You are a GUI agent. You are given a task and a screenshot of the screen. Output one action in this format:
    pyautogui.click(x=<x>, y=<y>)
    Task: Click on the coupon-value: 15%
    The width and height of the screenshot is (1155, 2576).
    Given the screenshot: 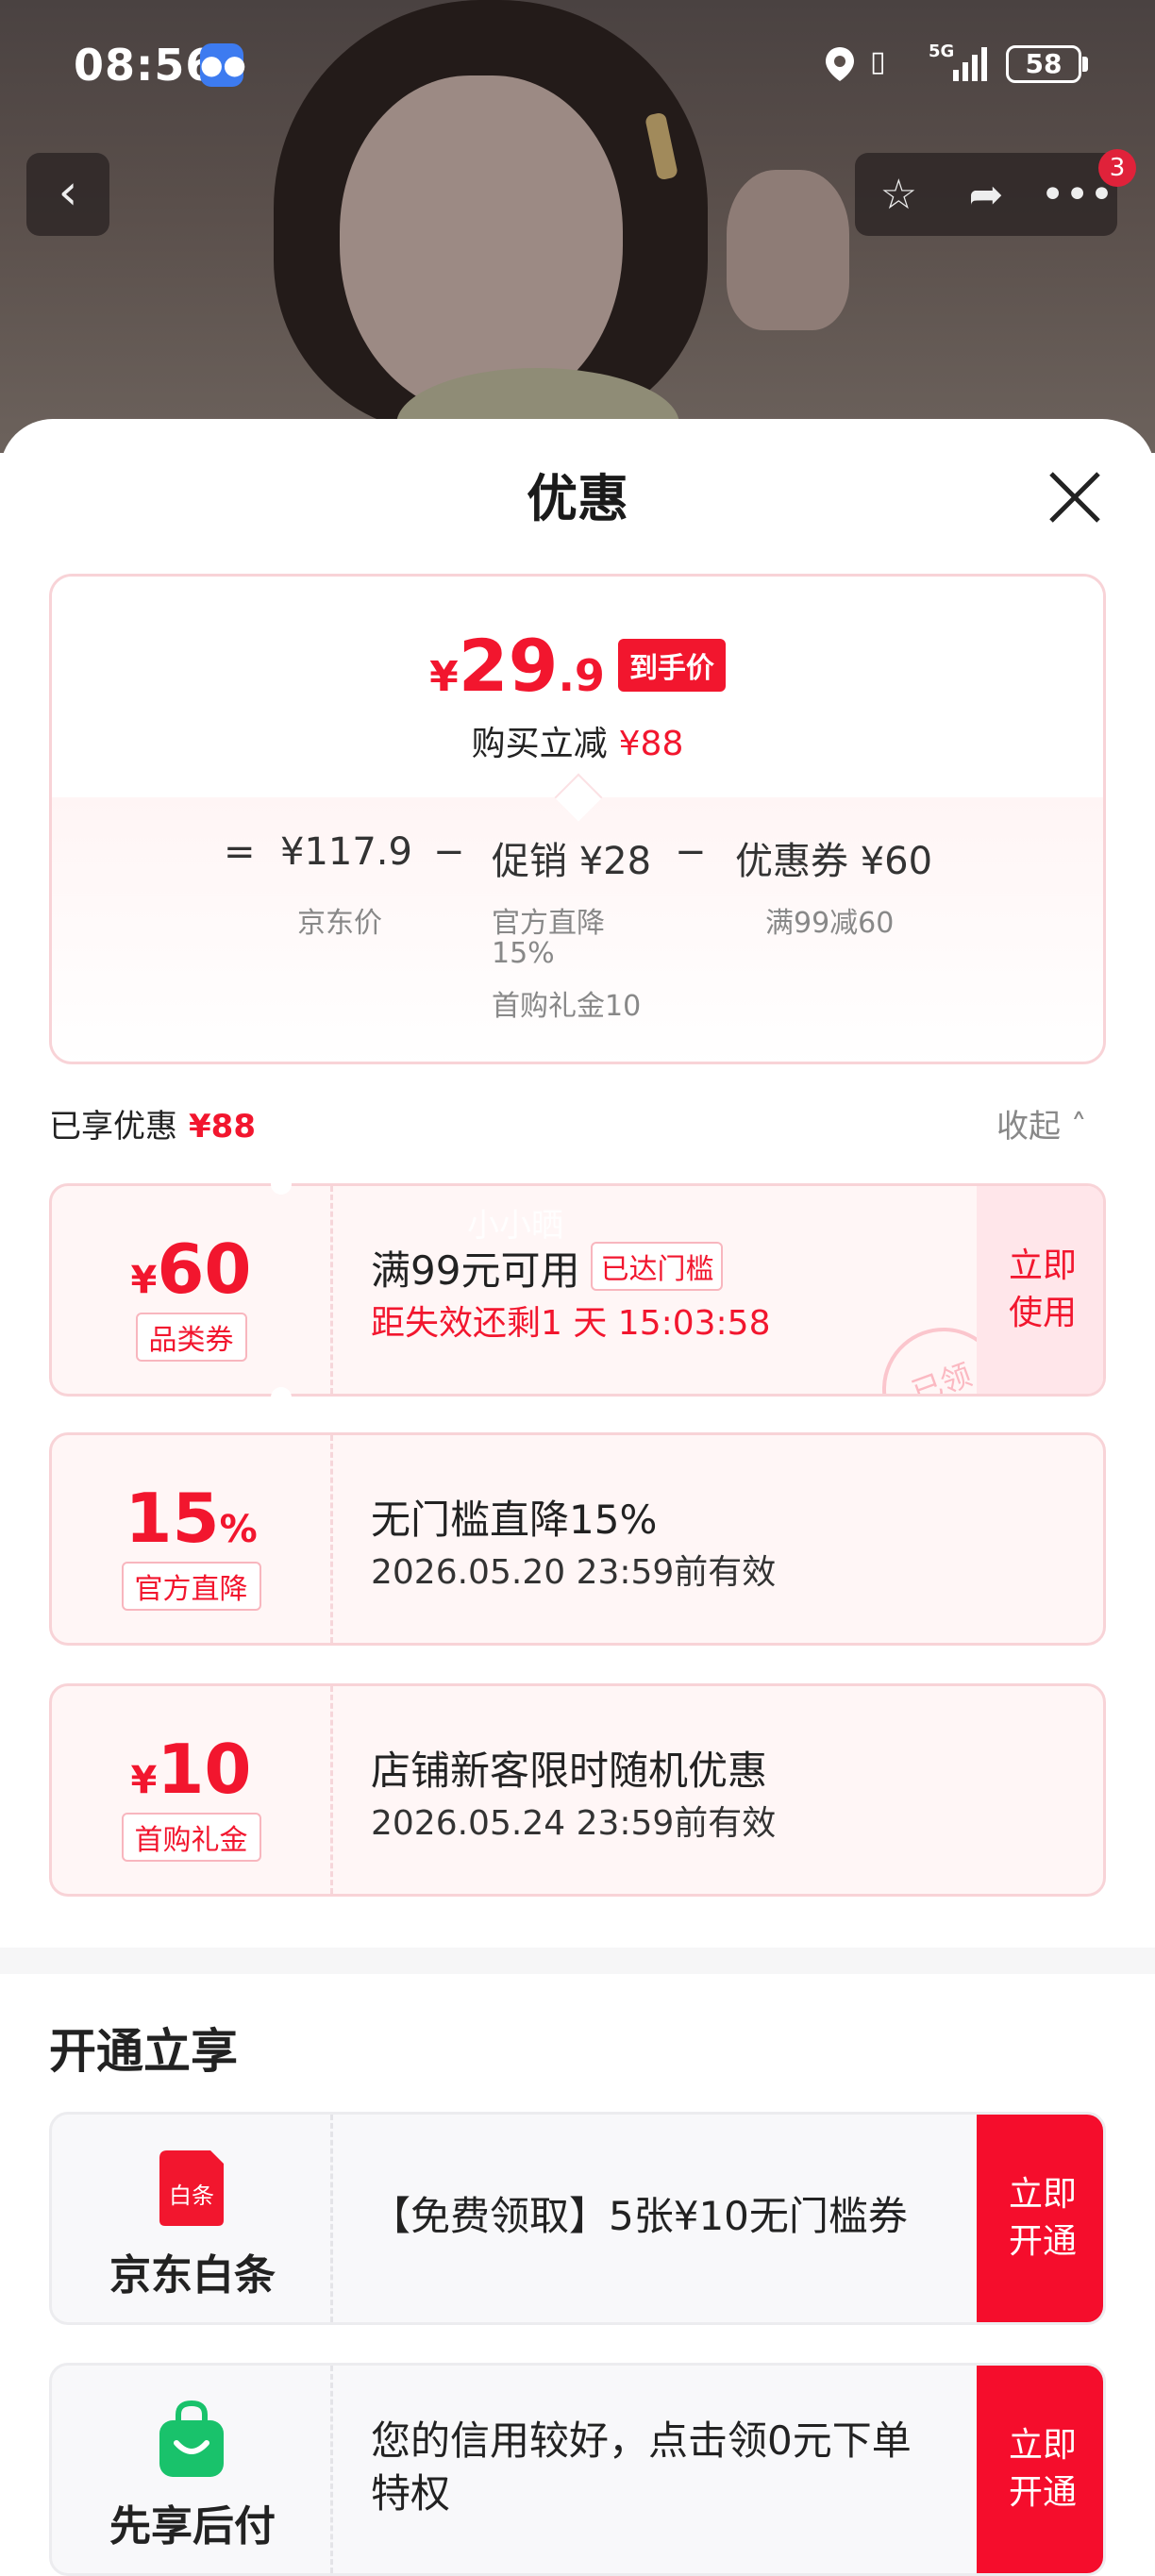 What is the action you would take?
    pyautogui.click(x=191, y=1518)
    